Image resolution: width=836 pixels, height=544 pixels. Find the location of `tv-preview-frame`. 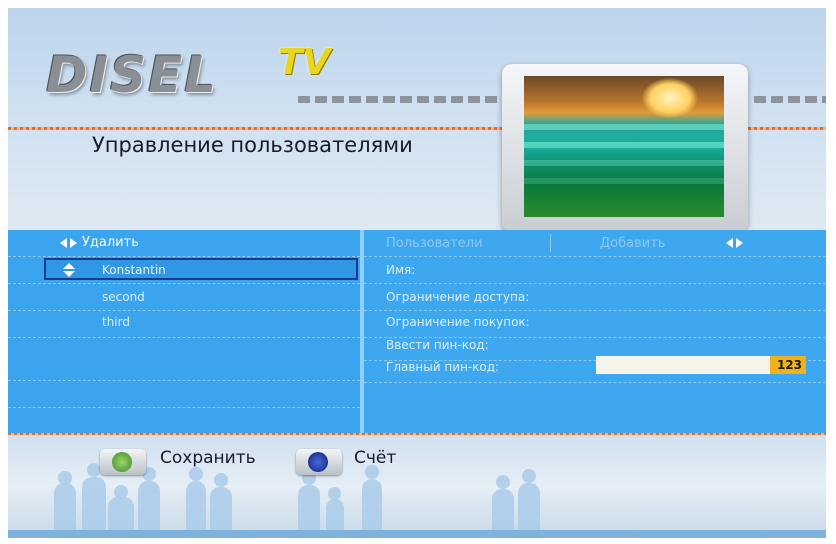

tv-preview-frame is located at coordinates (625, 148).